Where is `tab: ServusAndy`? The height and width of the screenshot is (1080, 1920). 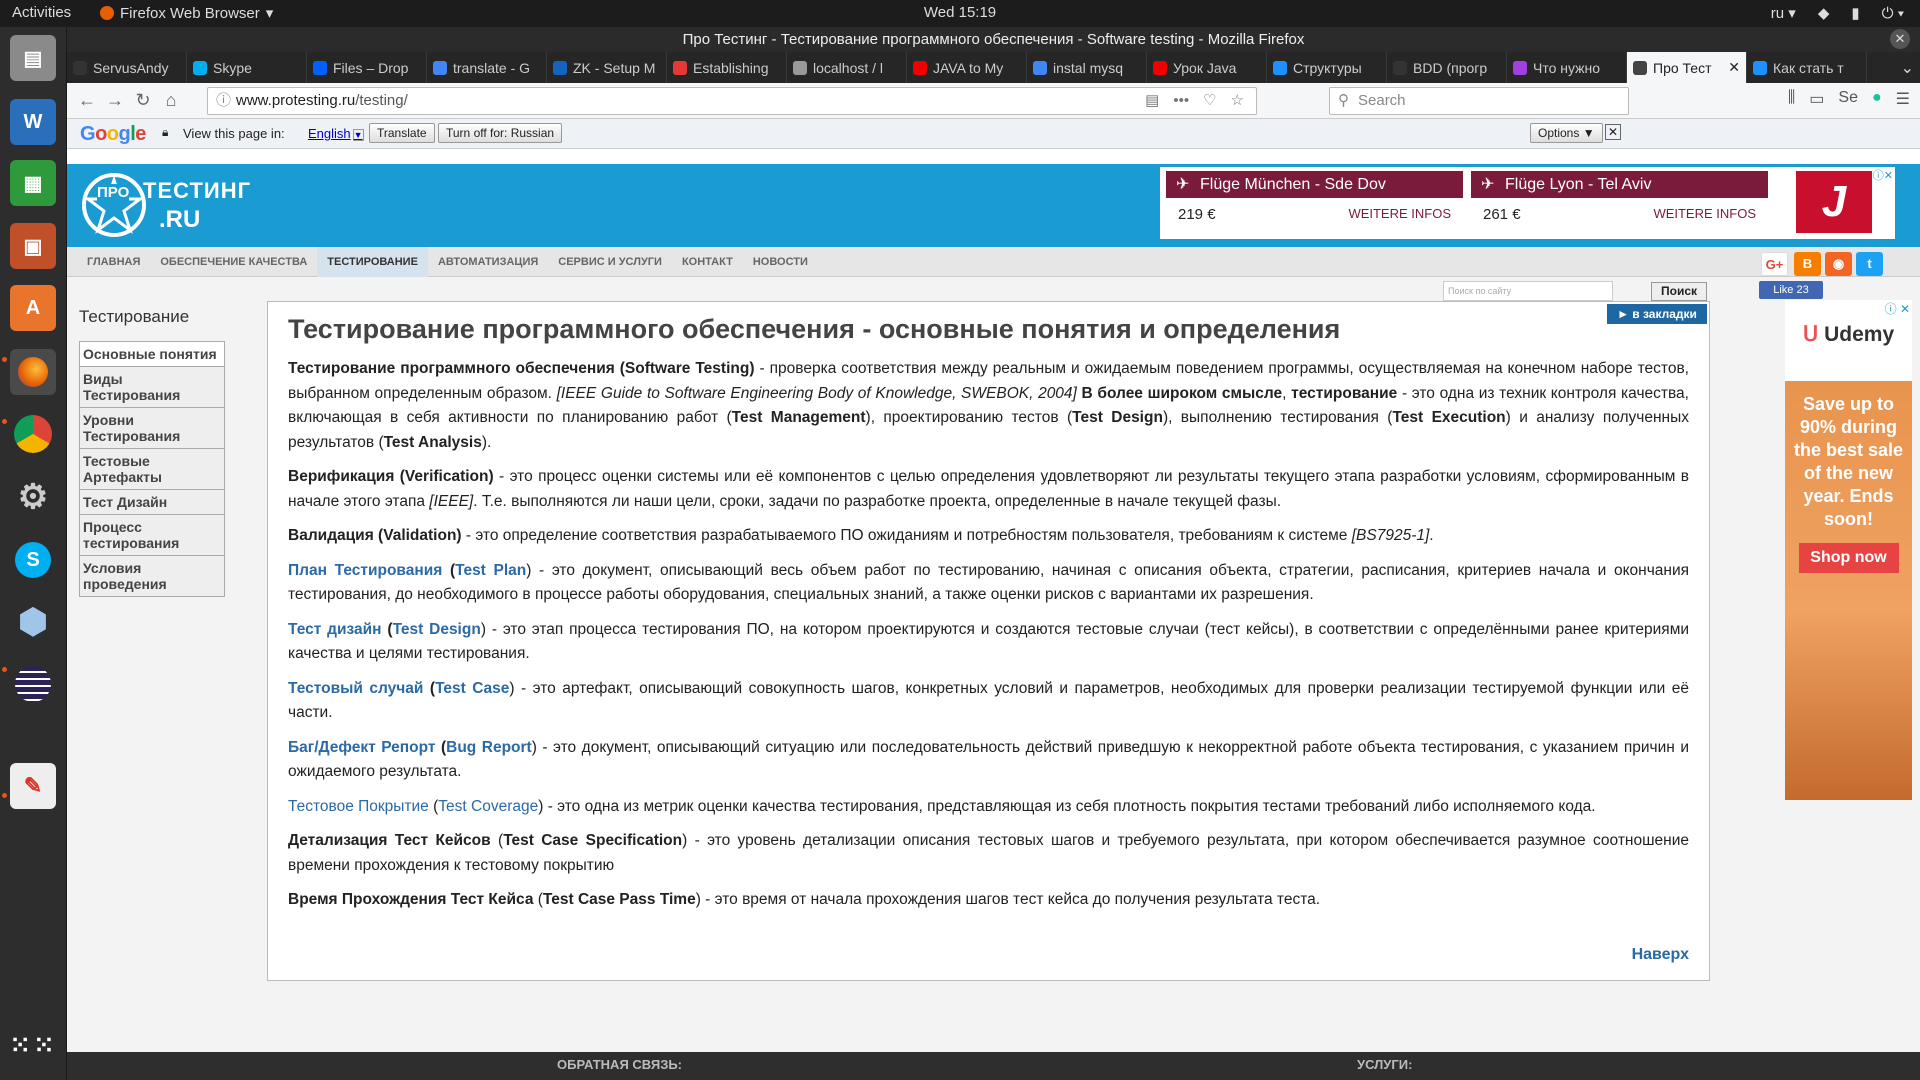
tab: ServusAndy is located at coordinates (127, 67).